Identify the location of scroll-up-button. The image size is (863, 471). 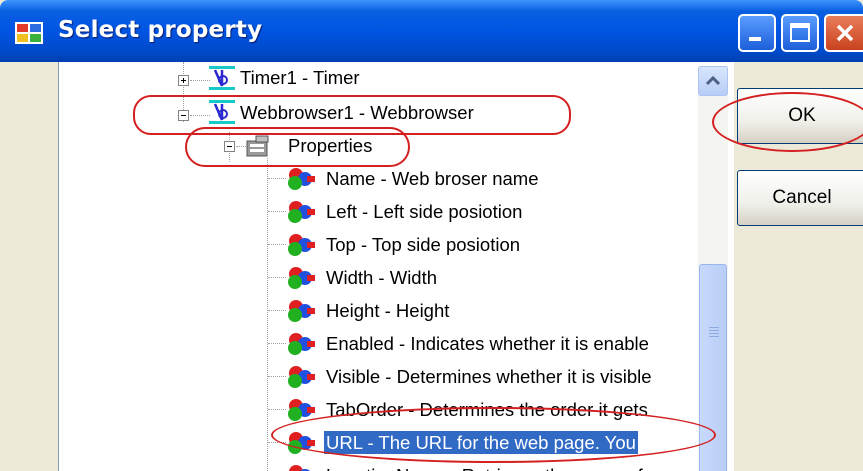
(713, 81).